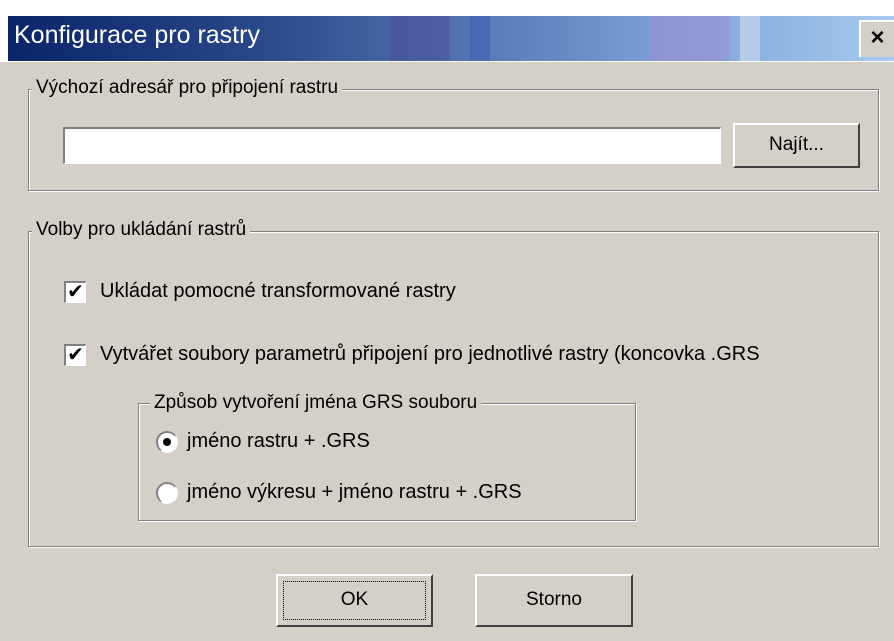  I want to click on create-grs-checkbox: ✔, so click(75, 355).